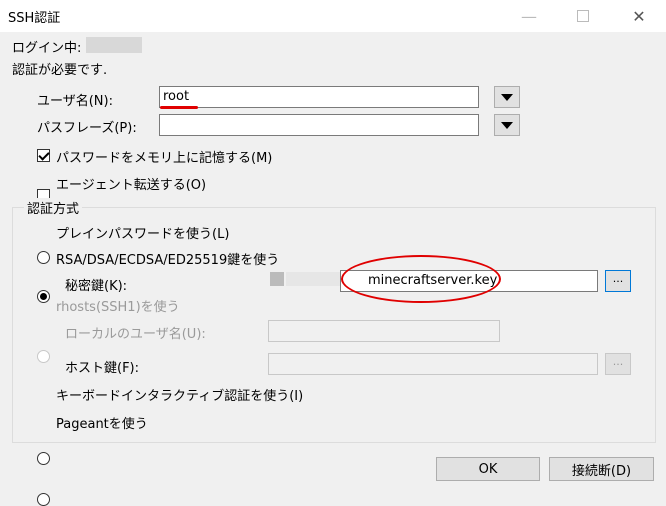 This screenshot has width=666, height=506. Describe the element at coordinates (421, 279) in the screenshot. I see `annotation-circle` at that location.